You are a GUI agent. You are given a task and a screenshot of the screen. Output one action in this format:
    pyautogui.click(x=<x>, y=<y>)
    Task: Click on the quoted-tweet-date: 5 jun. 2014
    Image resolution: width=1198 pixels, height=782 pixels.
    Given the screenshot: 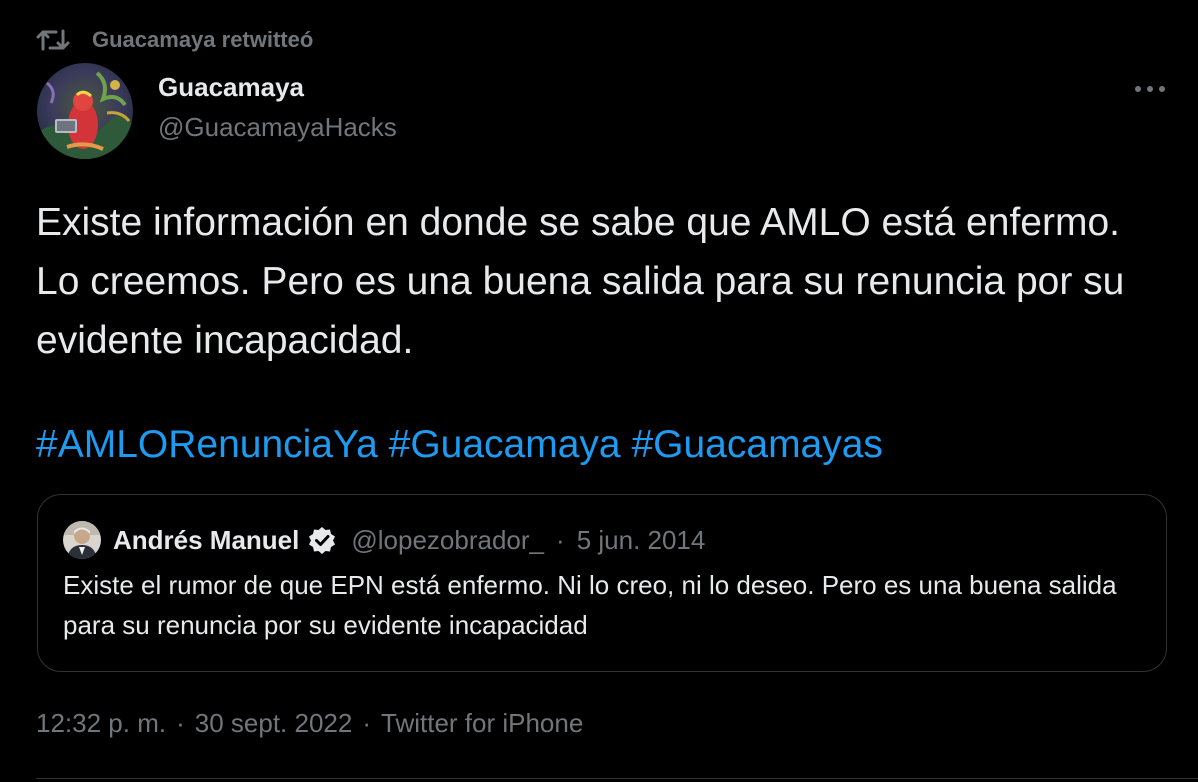 What is the action you would take?
    pyautogui.click(x=641, y=540)
    